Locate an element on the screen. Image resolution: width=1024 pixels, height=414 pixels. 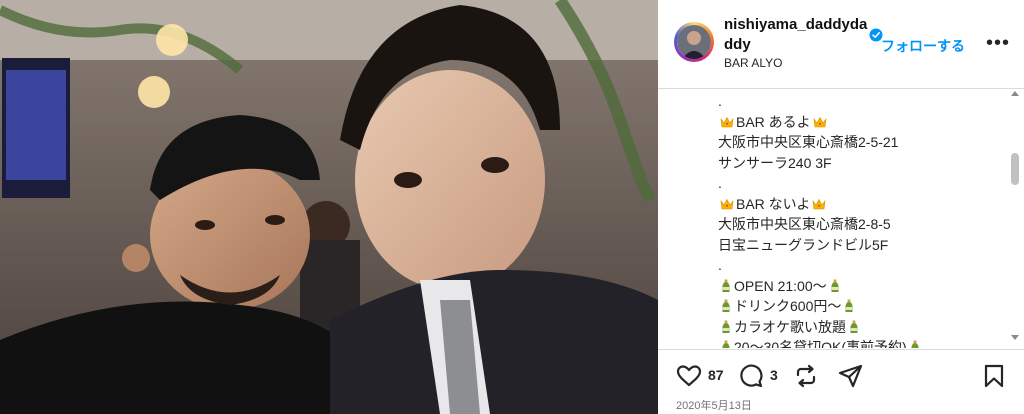
repost-icon is located at coordinates (806, 376).